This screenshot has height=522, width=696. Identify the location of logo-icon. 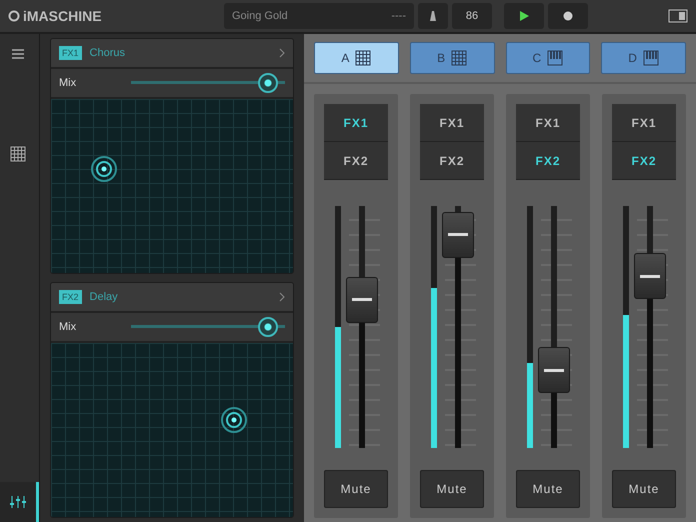
(14, 16).